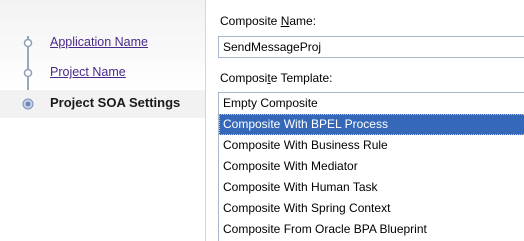 This screenshot has width=524, height=241. I want to click on template-option-selected: Composite With BPEL Process, so click(371, 124).